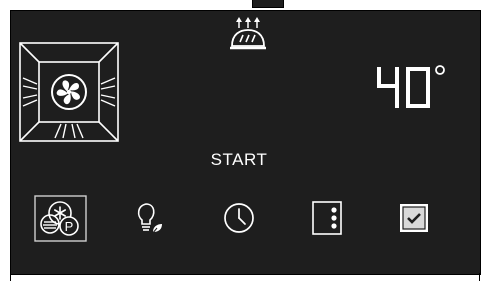  I want to click on clock-icon, so click(239, 218).